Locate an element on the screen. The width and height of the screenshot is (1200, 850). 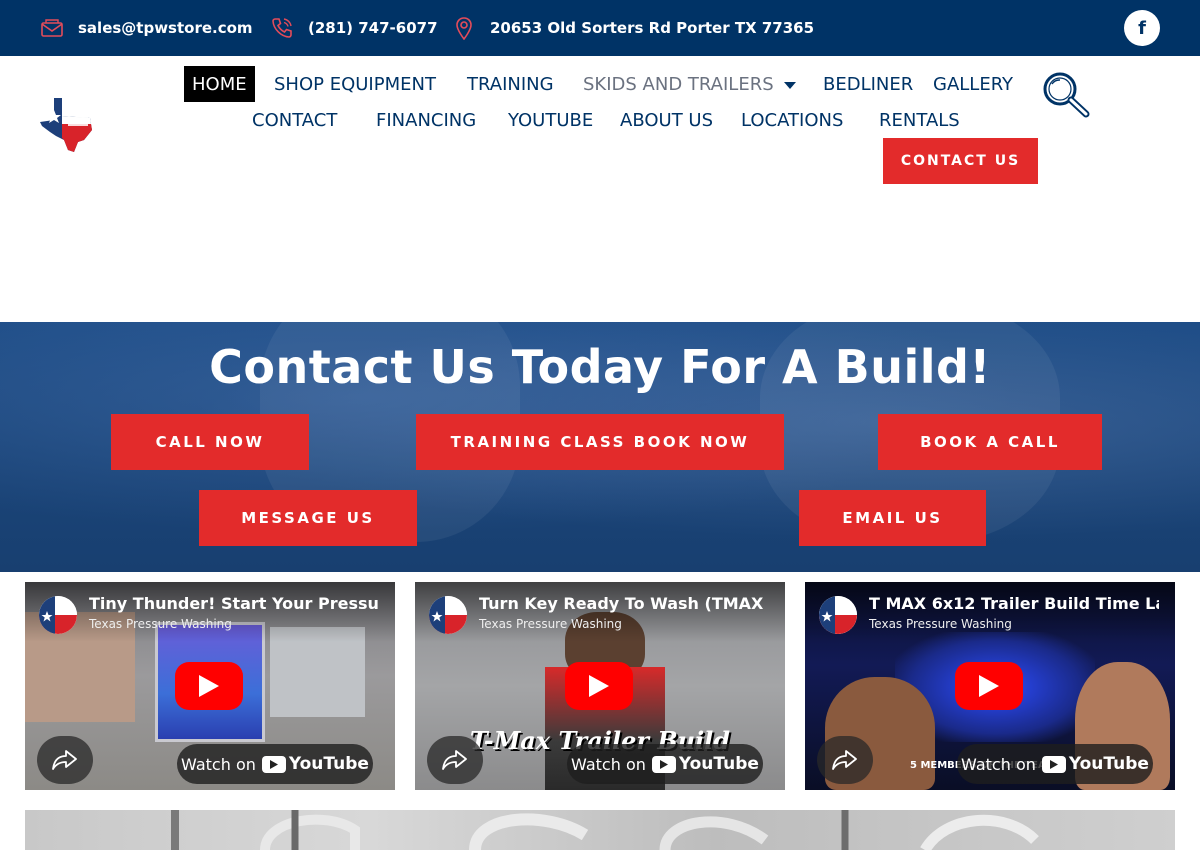
contact-us-button: CONTACT US is located at coordinates (960, 161).